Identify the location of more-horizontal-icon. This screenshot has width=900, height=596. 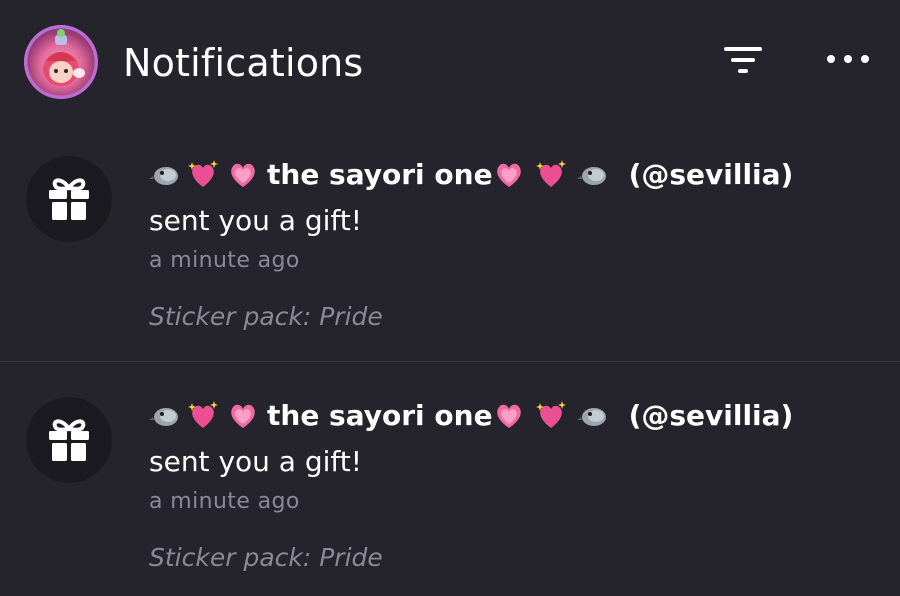
(848, 60).